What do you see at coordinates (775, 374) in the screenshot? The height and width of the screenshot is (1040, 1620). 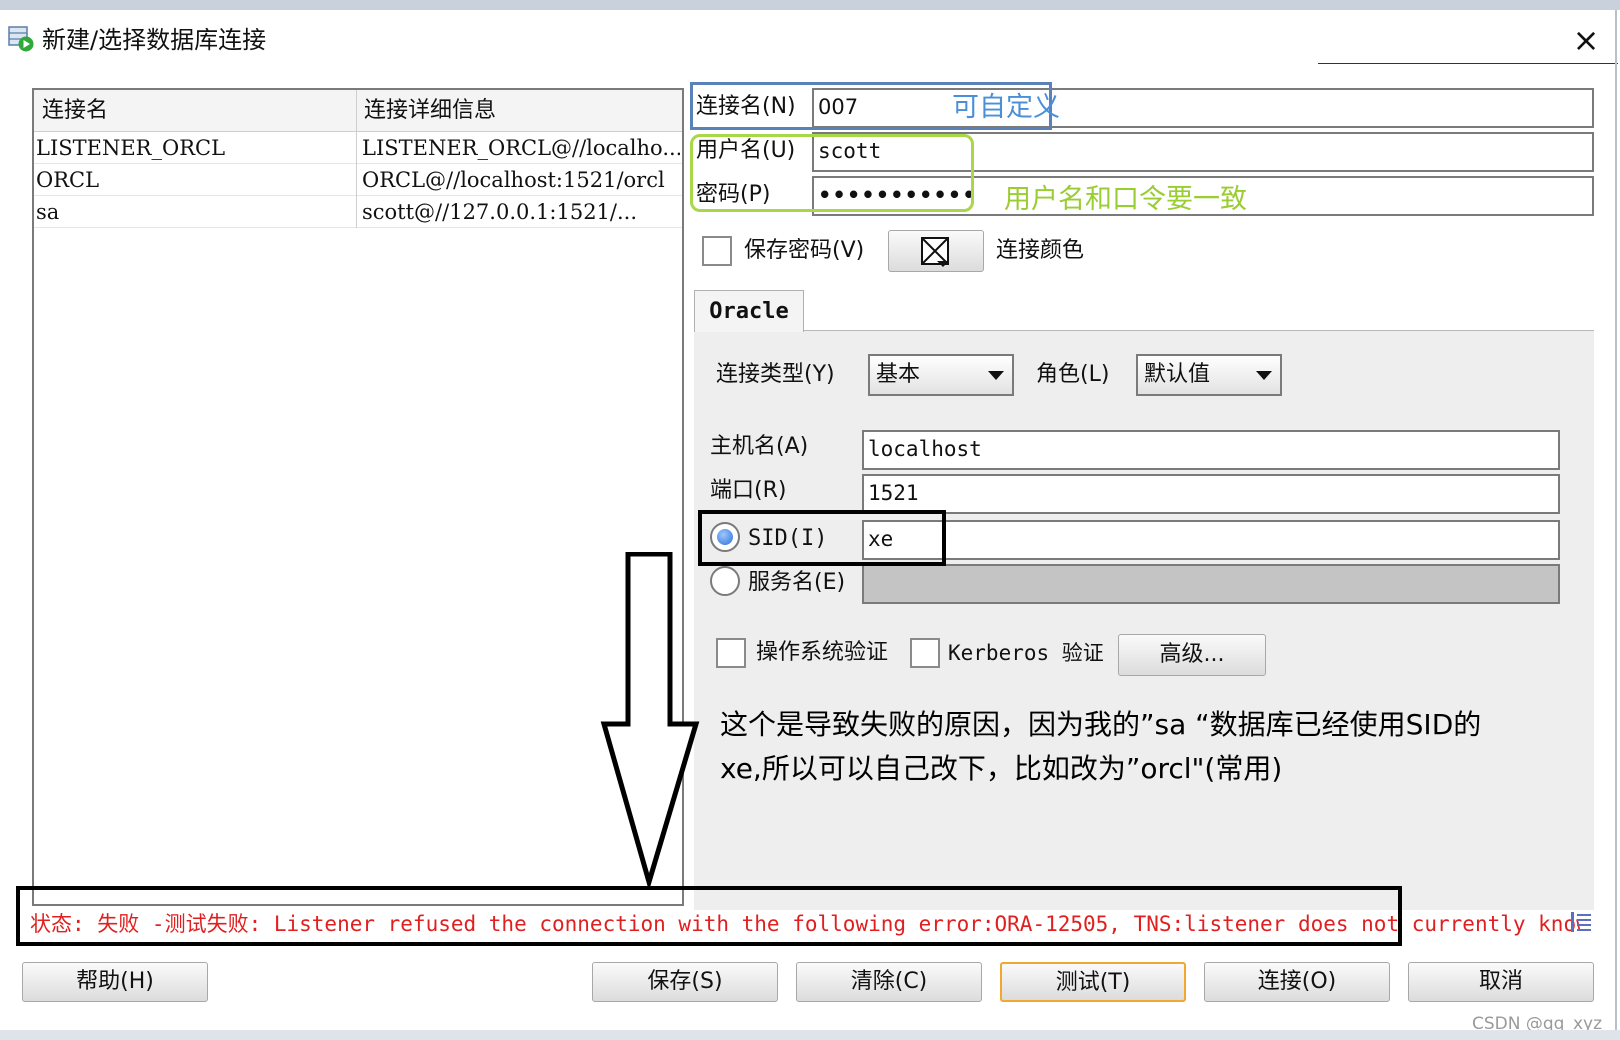 I see `connection-type-label: 连接类型(Y)` at bounding box center [775, 374].